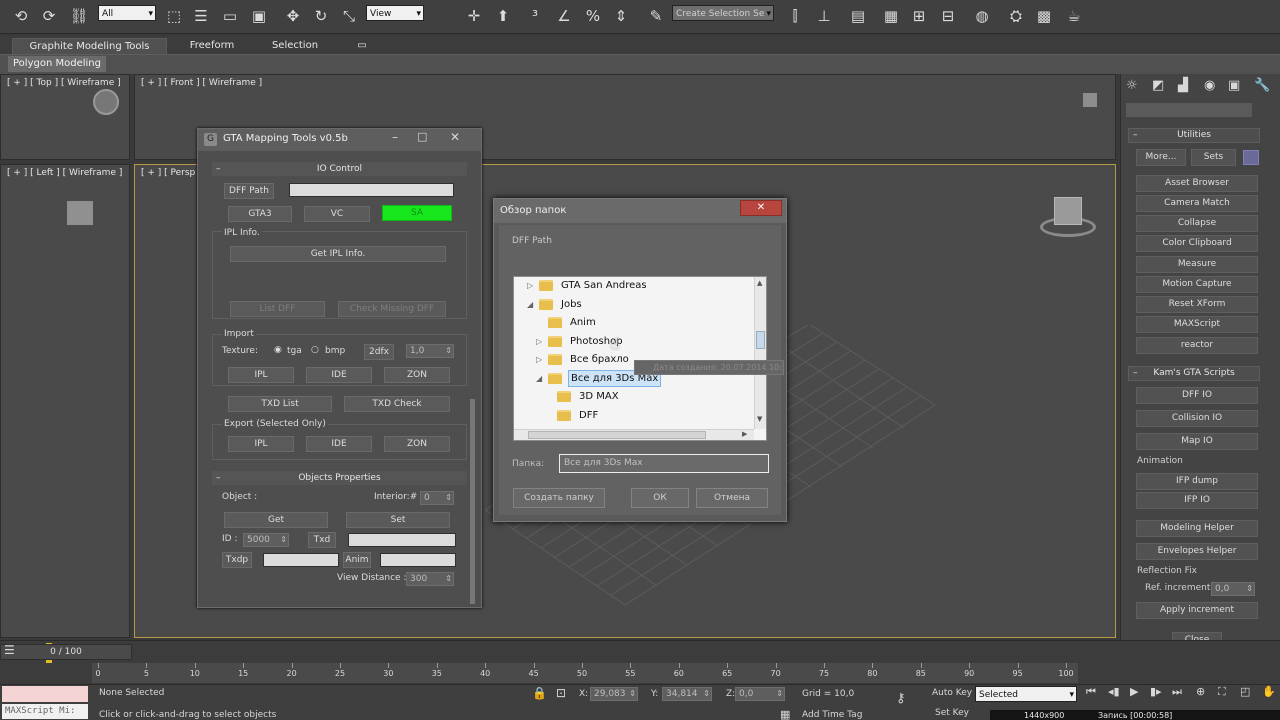  I want to click on import-ide-button: IDE, so click(339, 375).